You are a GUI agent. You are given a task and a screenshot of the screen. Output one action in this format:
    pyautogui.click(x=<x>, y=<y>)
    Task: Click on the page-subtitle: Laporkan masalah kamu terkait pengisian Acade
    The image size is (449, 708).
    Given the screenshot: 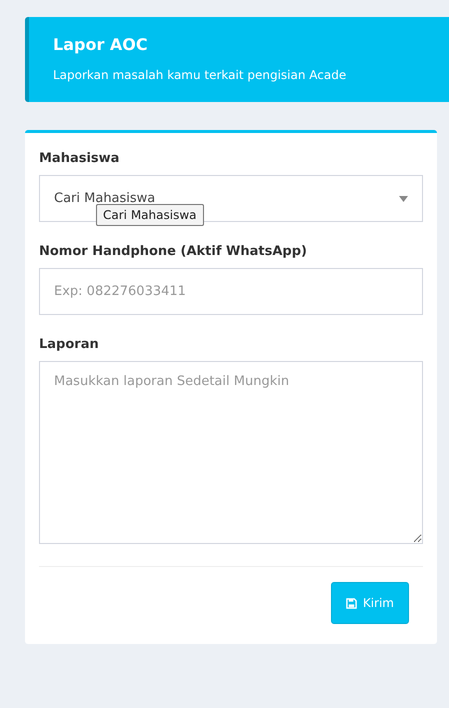 What is the action you would take?
    pyautogui.click(x=200, y=75)
    